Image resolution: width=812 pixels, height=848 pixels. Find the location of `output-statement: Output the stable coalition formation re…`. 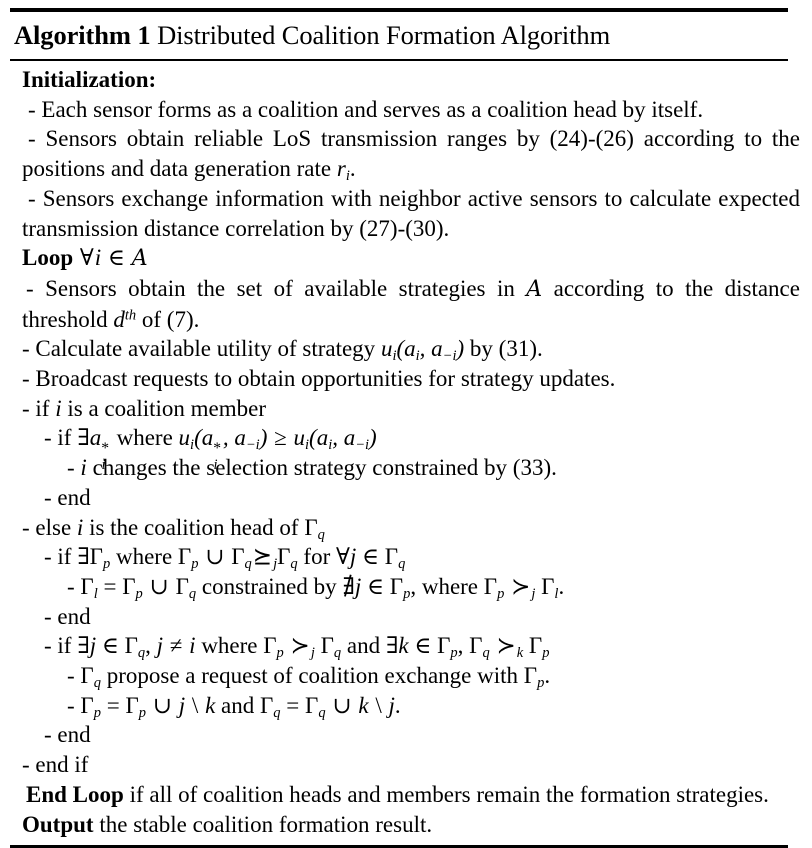

output-statement: Output the stable coalition formation re… is located at coordinates (227, 824).